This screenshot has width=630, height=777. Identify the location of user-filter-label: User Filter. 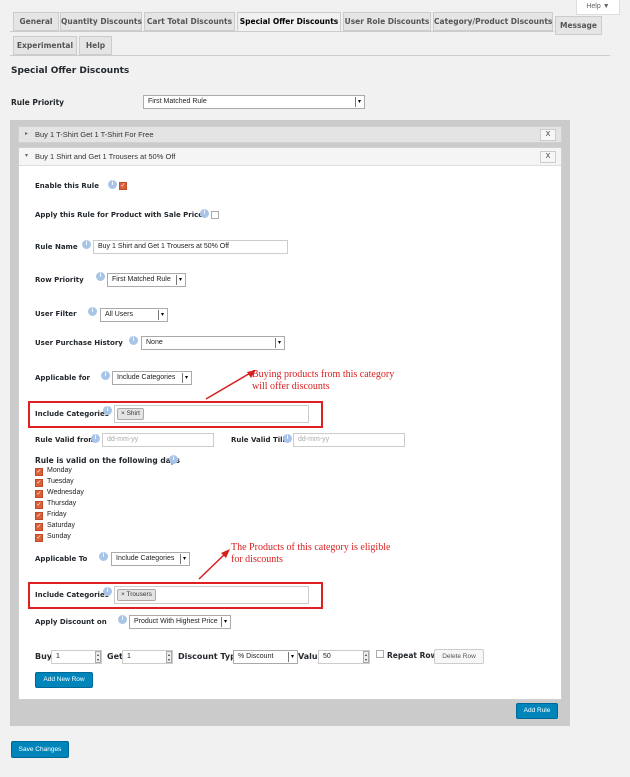
(56, 314).